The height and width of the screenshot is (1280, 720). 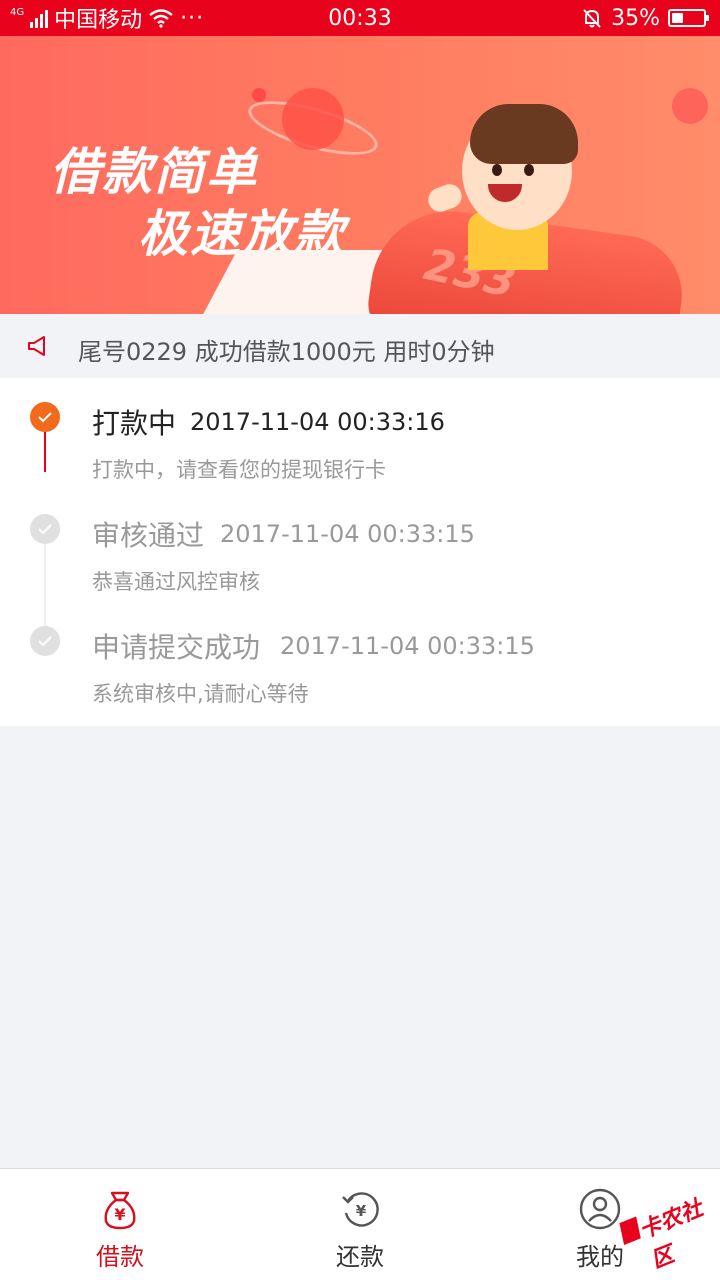 I want to click on status-right: 35%, so click(x=645, y=18).